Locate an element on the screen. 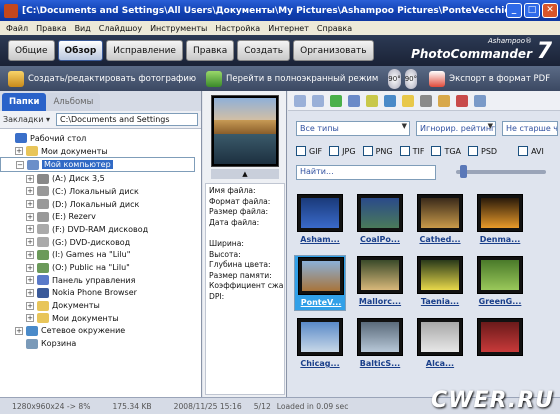 The width and height of the screenshot is (560, 414). tree-item: + Документы is located at coordinates (100, 305).